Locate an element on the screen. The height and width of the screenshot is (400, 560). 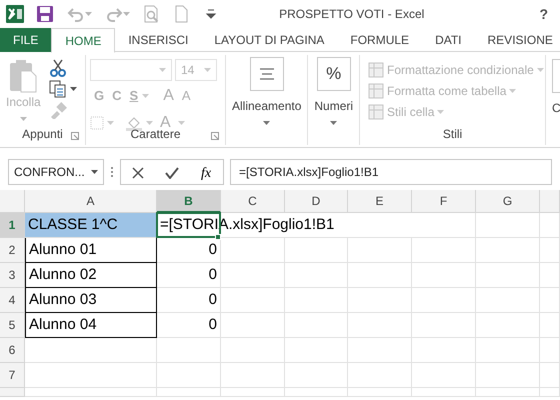
row-header: 7 is located at coordinates (12, 375).